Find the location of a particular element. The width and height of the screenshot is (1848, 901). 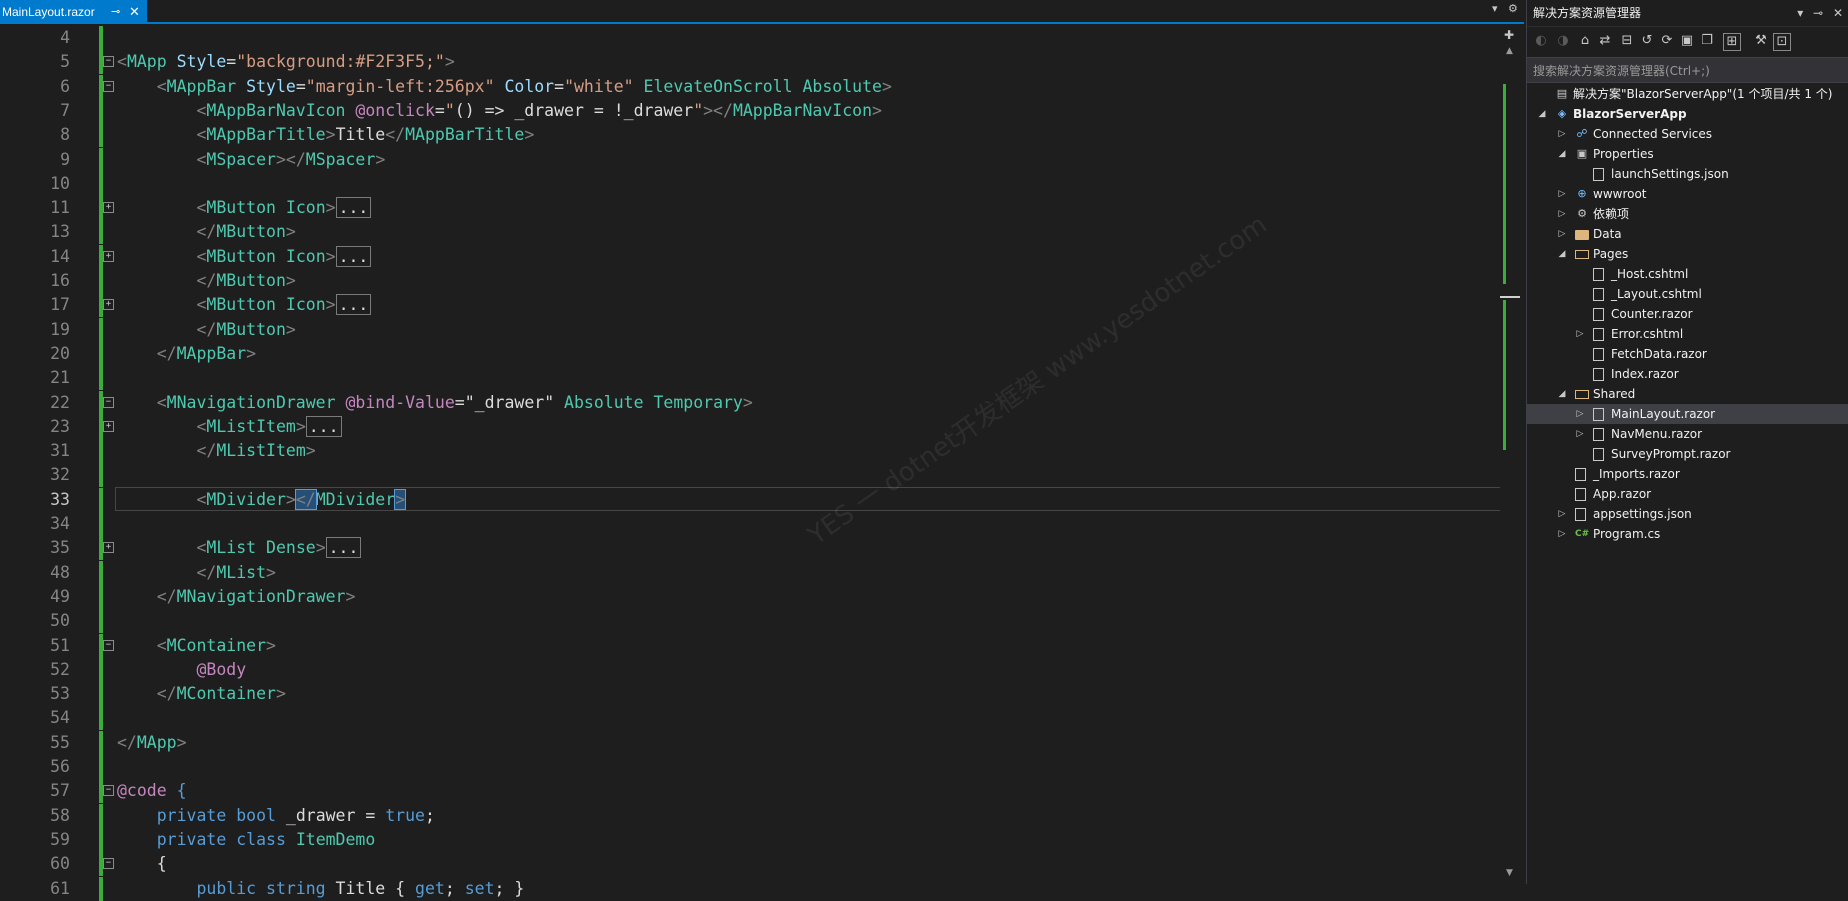

code-line: 34 is located at coordinates (750, 524).